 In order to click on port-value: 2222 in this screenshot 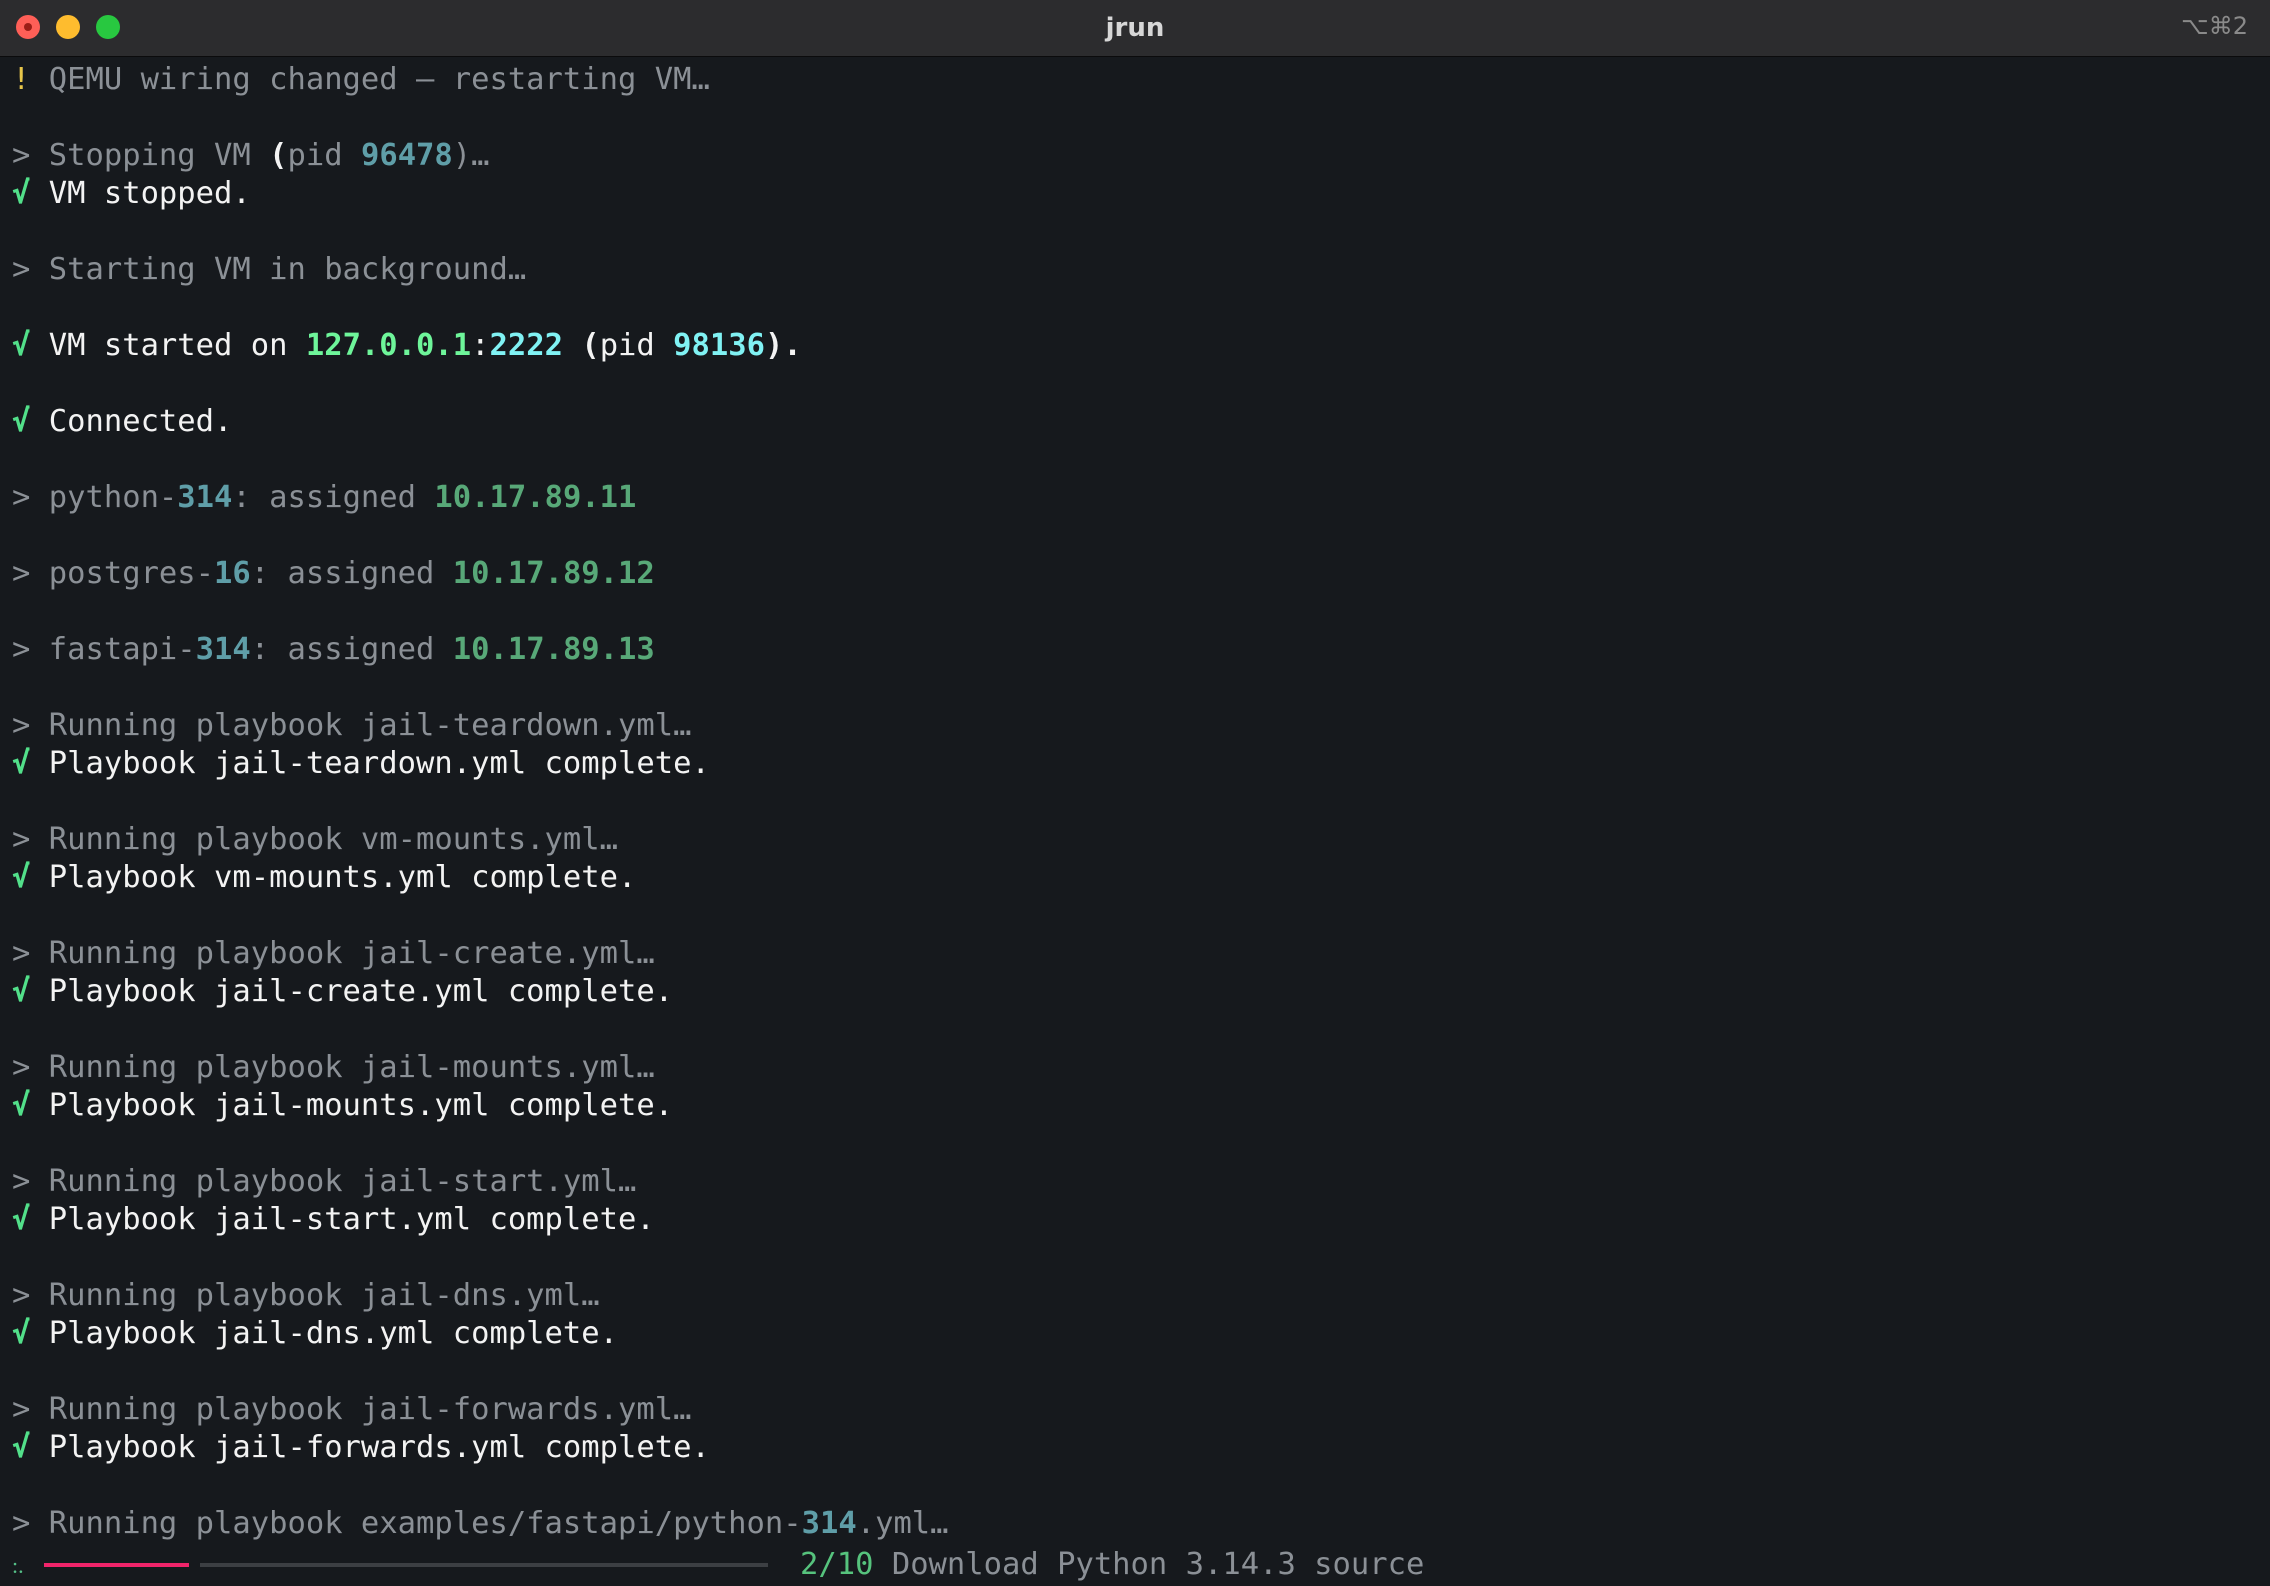, I will do `click(526, 345)`.